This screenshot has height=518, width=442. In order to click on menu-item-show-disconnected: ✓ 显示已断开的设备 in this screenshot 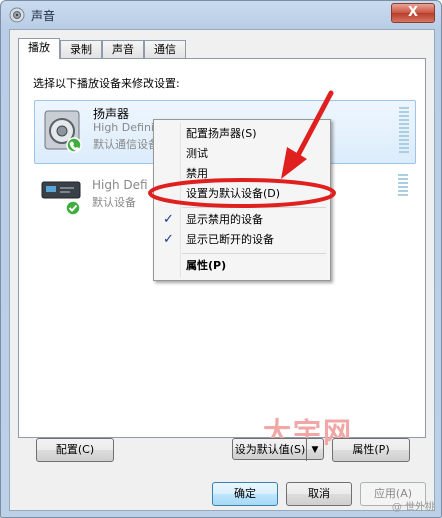, I will do `click(242, 240)`.